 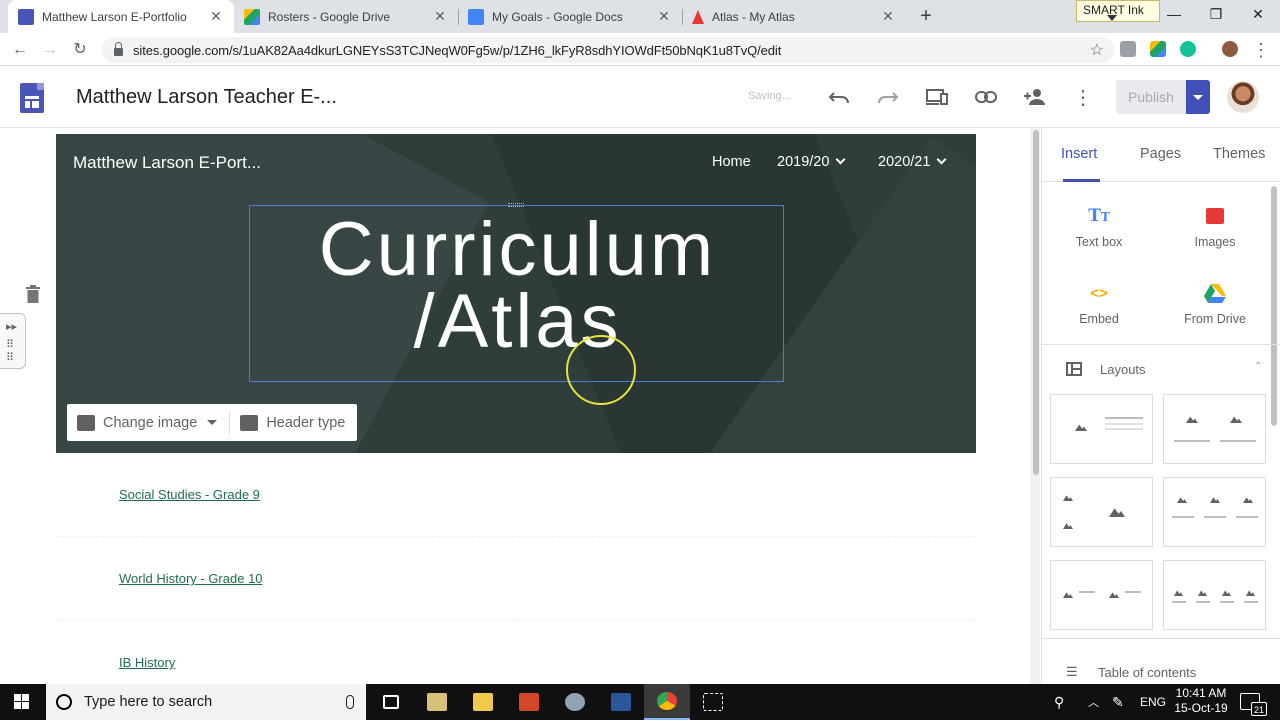 I want to click on tab-insert: Insert, so click(x=1079, y=154).